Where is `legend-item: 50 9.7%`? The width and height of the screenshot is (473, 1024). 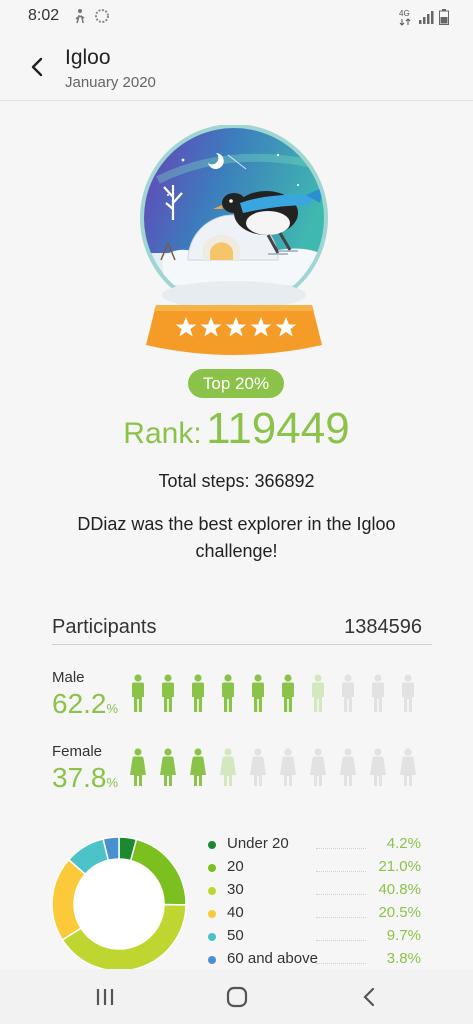 legend-item: 50 9.7% is located at coordinates (315, 938).